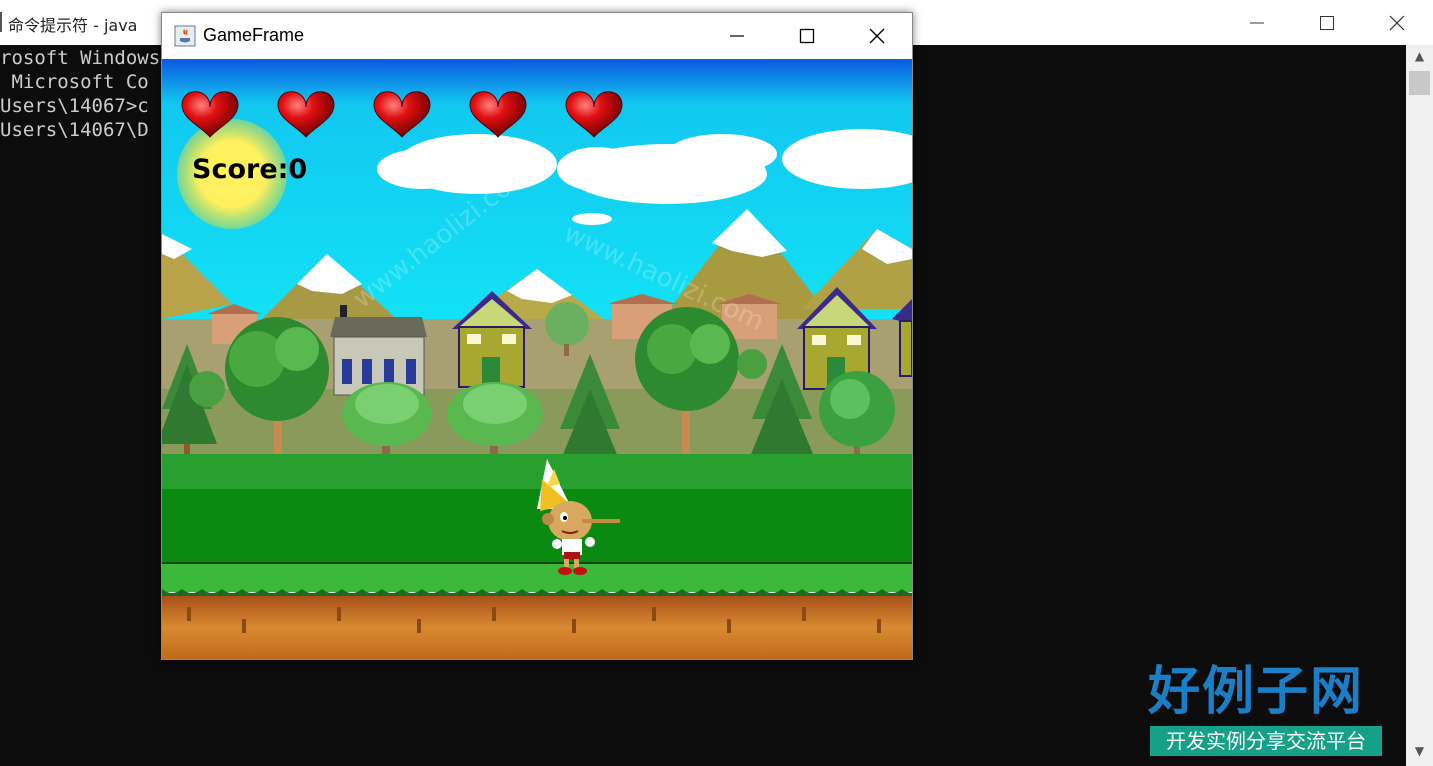  What do you see at coordinates (537, 36) in the screenshot?
I see `game-titlebar: GameFrame` at bounding box center [537, 36].